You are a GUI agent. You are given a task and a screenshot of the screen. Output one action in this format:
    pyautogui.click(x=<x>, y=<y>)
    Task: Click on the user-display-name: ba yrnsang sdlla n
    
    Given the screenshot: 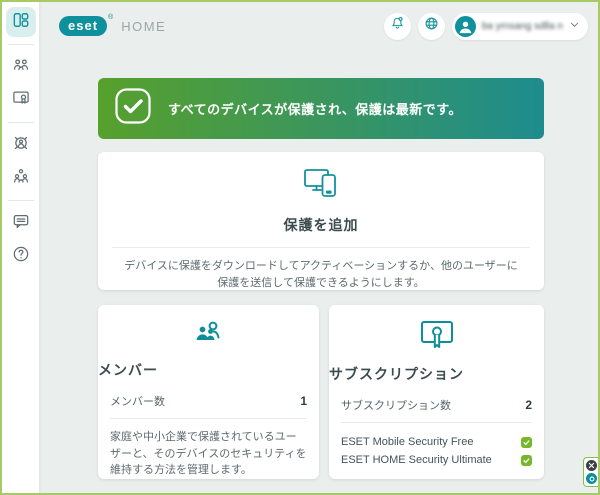 What is the action you would take?
    pyautogui.click(x=522, y=26)
    